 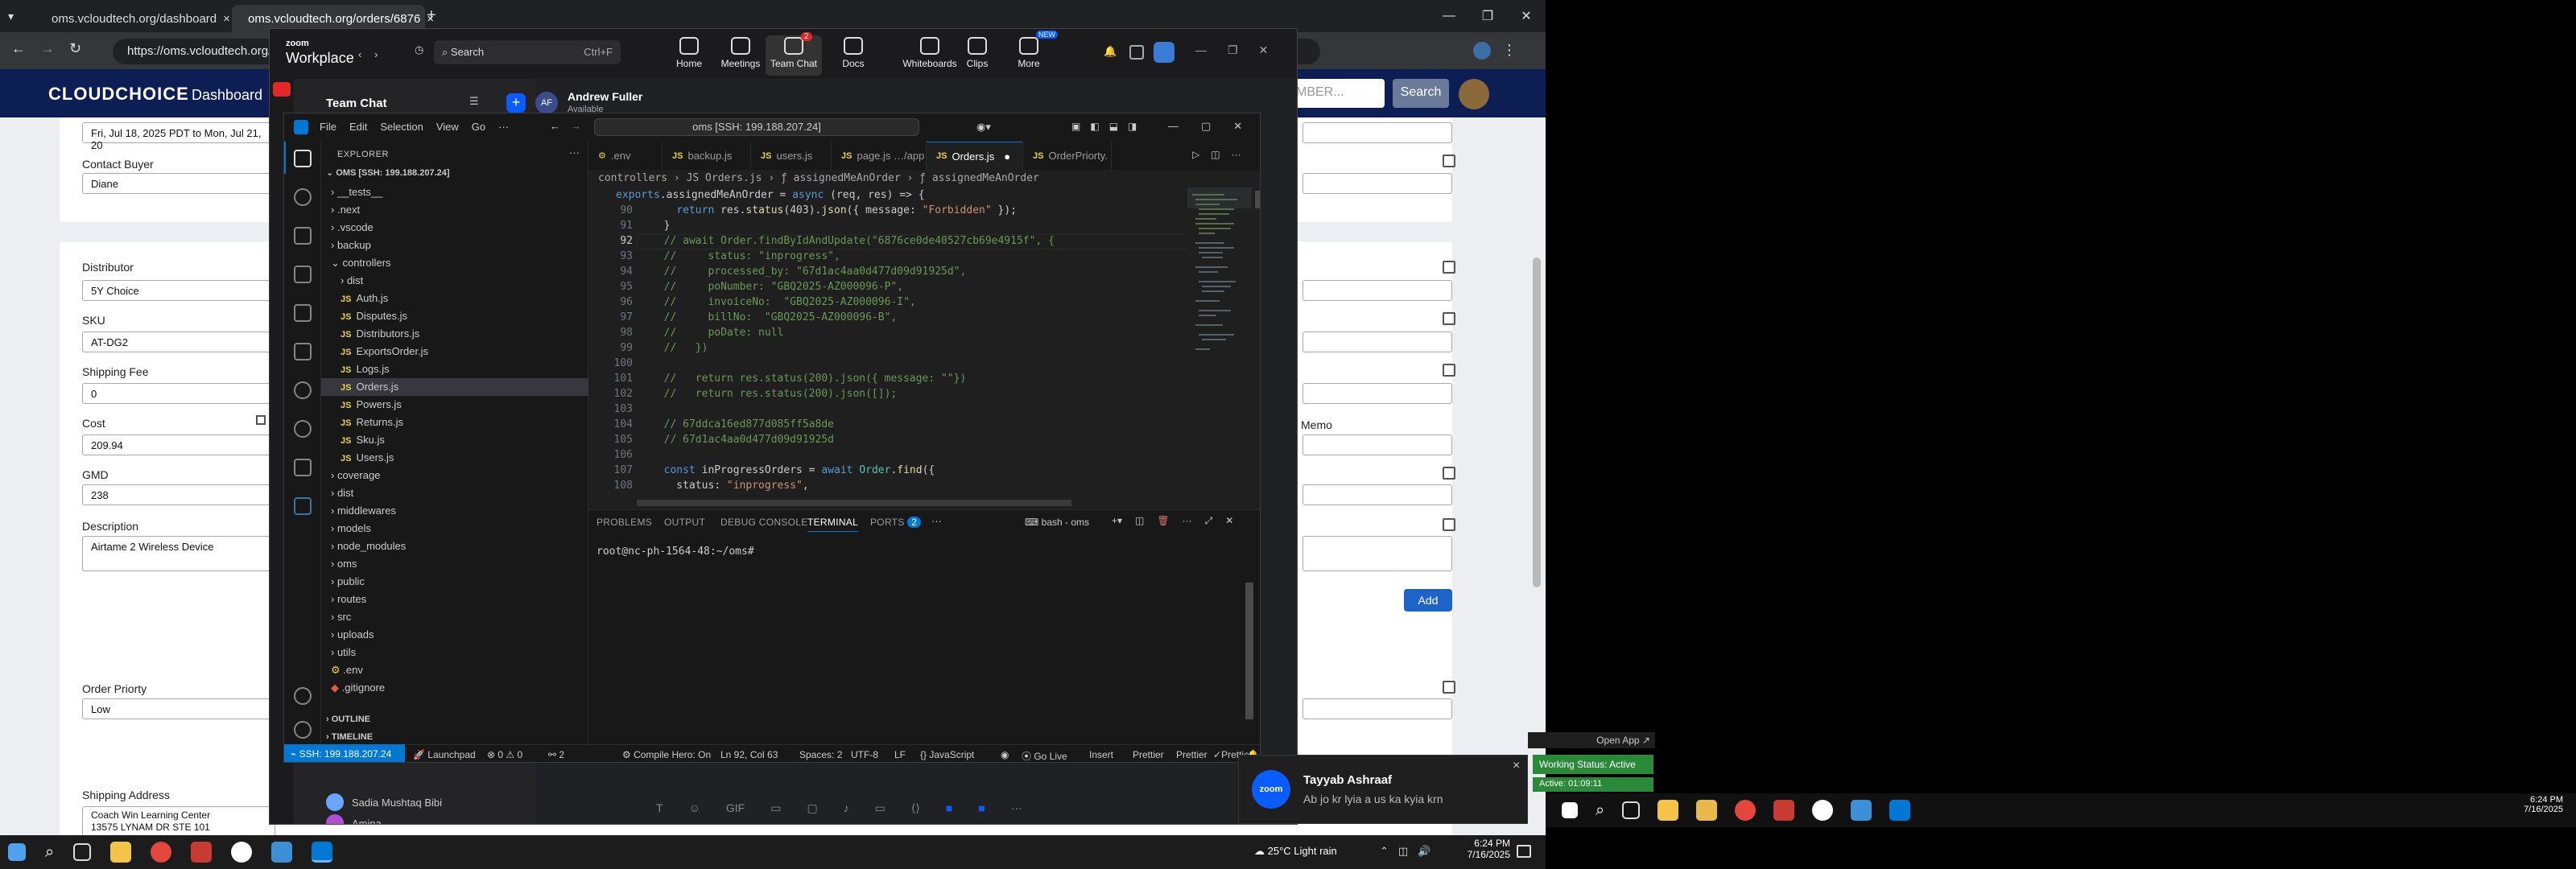 What do you see at coordinates (1421, 93) in the screenshot?
I see `webapp-search-button: Search` at bounding box center [1421, 93].